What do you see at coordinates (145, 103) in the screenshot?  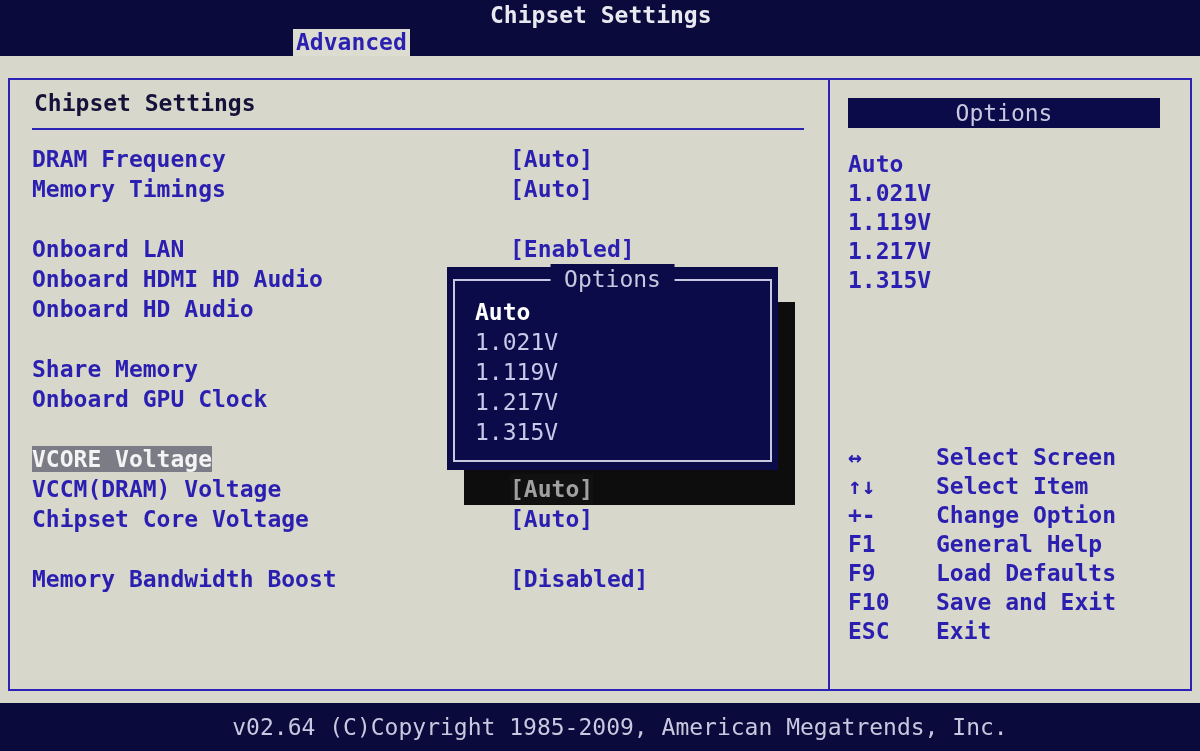 I see `section-title: Chipset Settings` at bounding box center [145, 103].